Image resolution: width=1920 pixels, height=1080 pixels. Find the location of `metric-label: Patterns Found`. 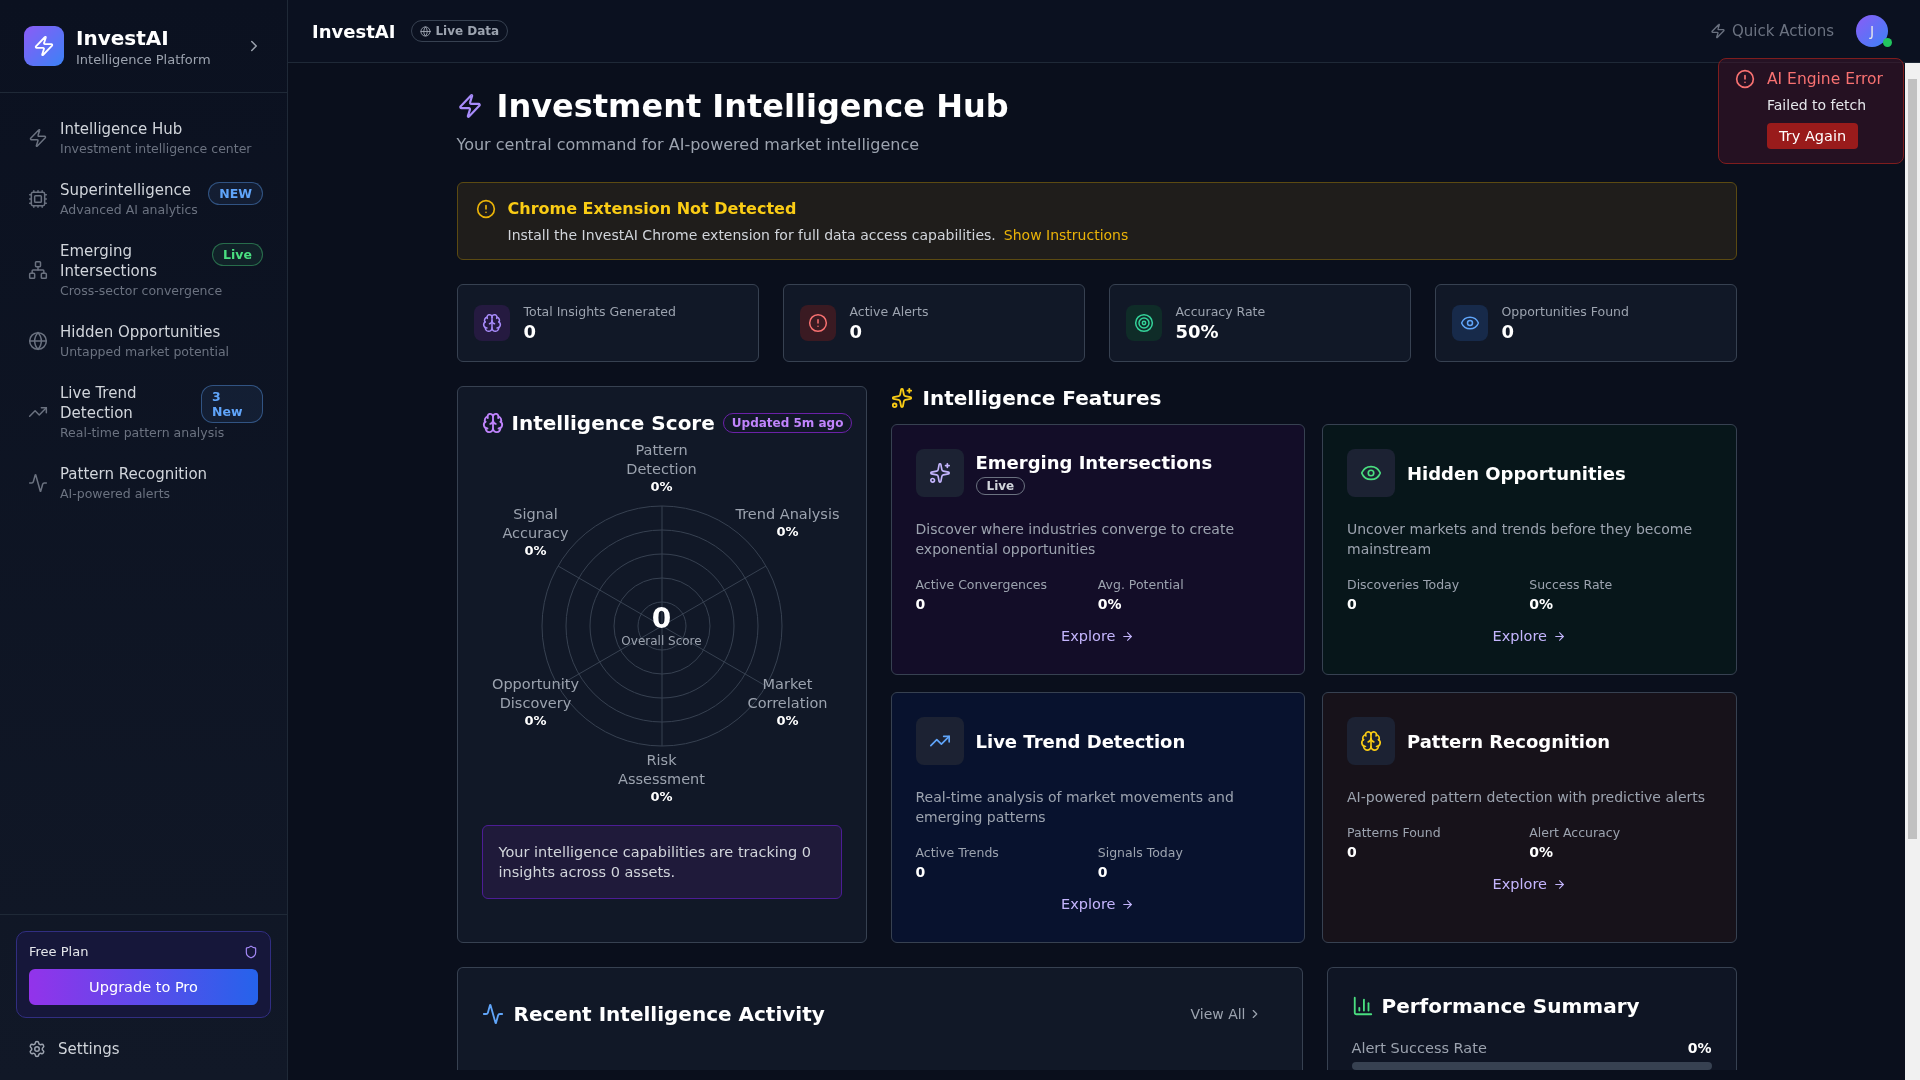

metric-label: Patterns Found is located at coordinates (1394, 832).